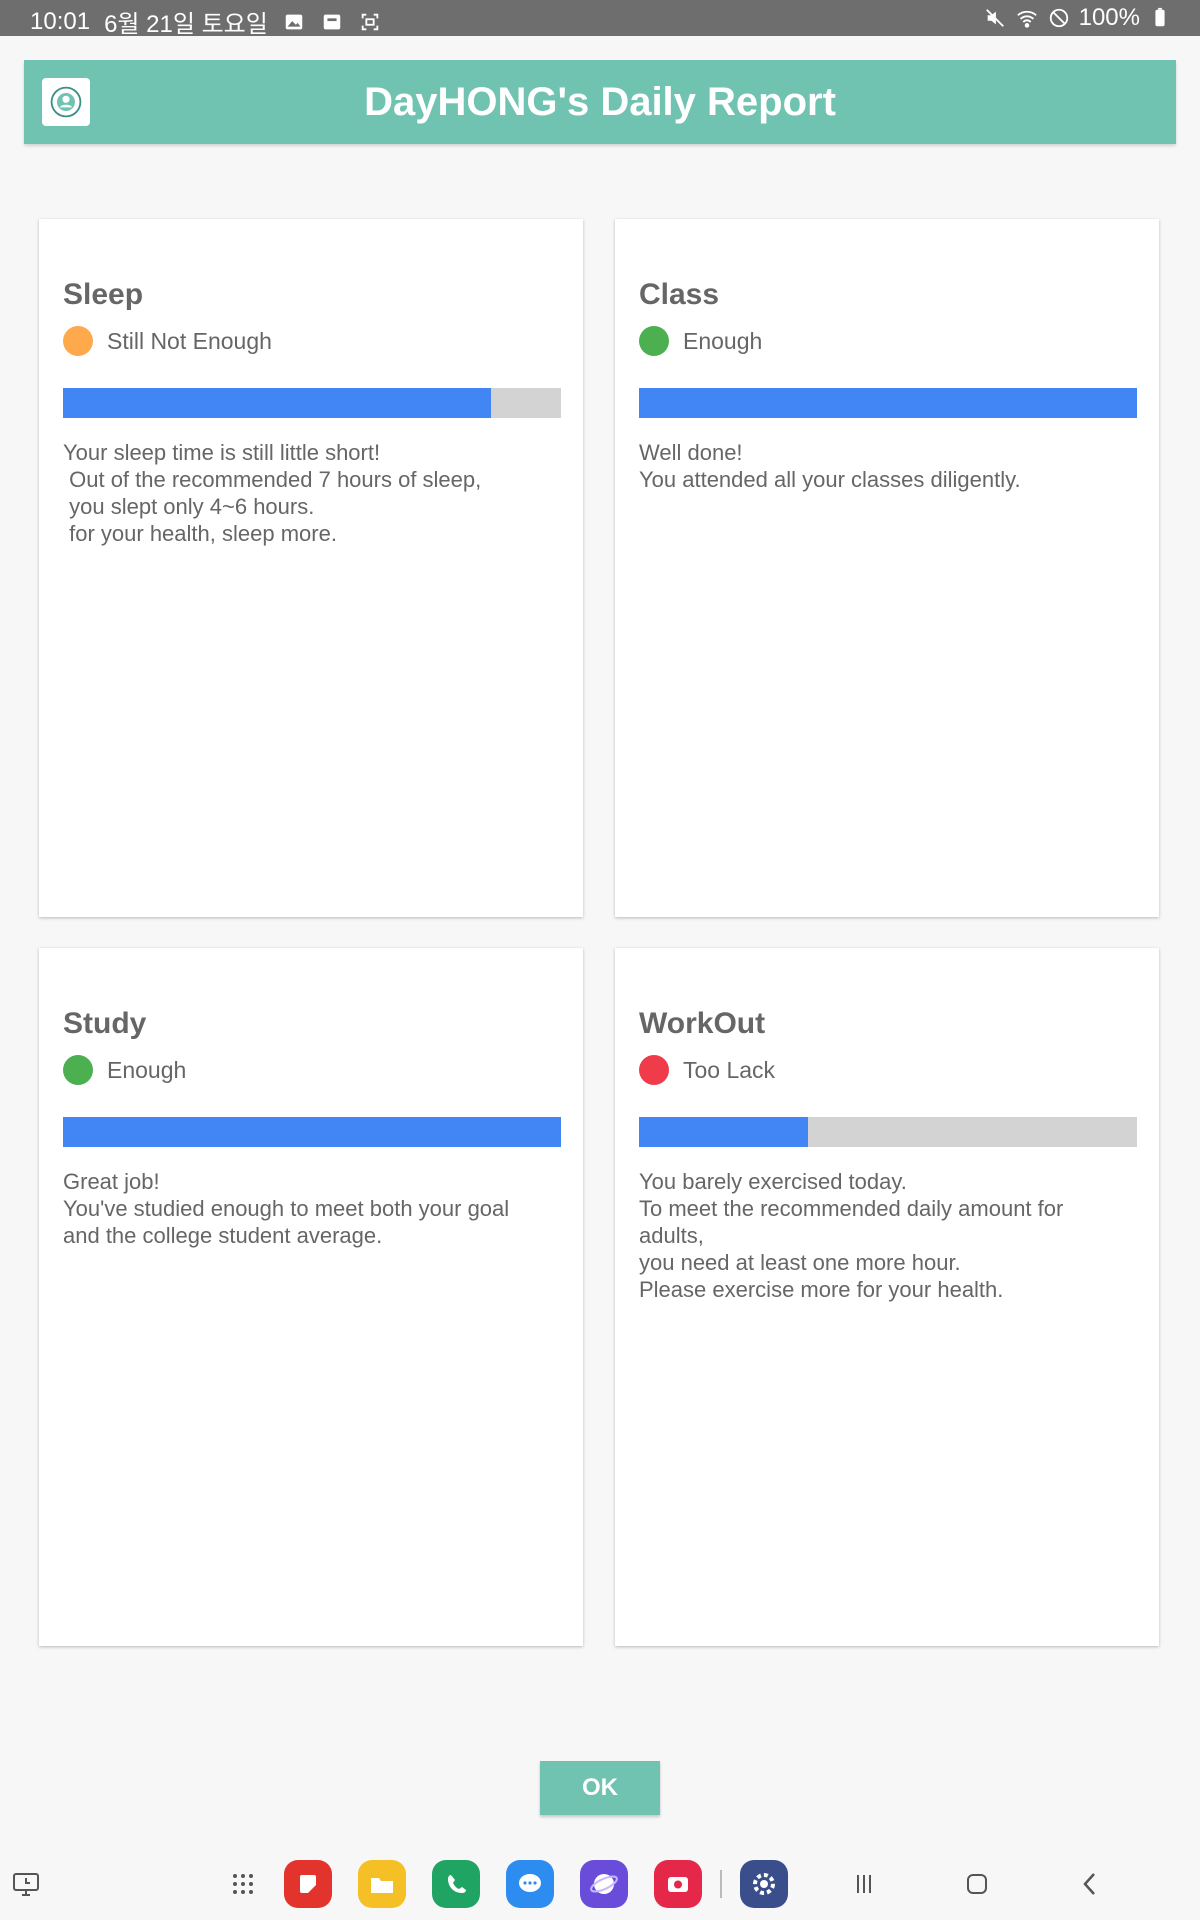 The width and height of the screenshot is (1200, 1920). Describe the element at coordinates (382, 1884) in the screenshot. I see `my-files-icon` at that location.